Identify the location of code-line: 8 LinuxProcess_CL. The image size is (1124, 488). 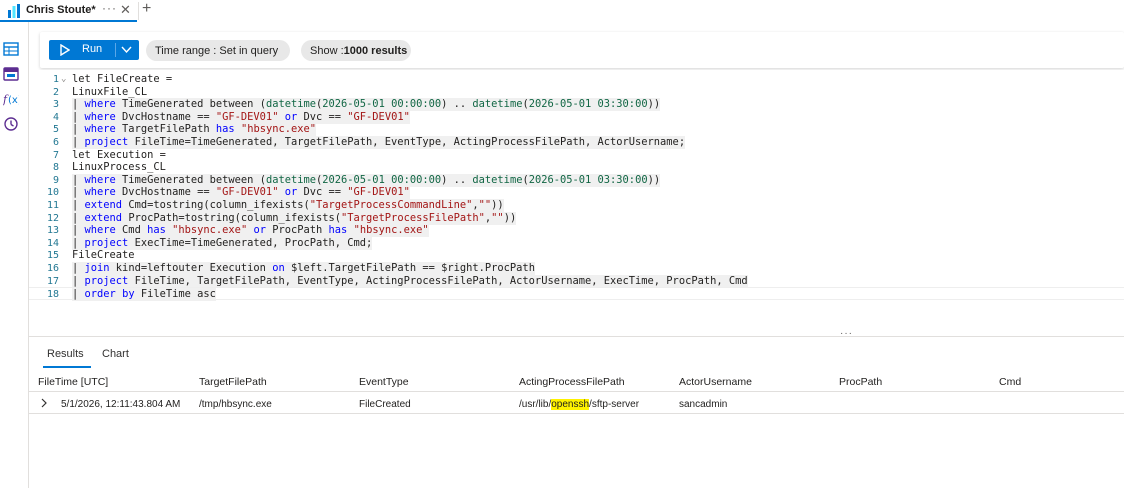
(576, 167).